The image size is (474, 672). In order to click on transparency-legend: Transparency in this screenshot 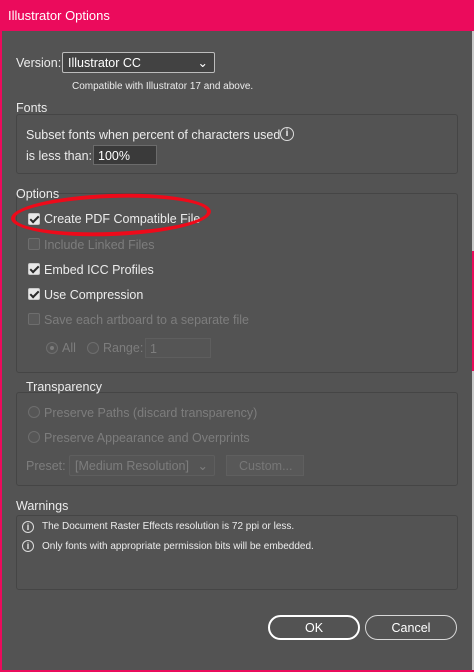, I will do `click(64, 387)`.